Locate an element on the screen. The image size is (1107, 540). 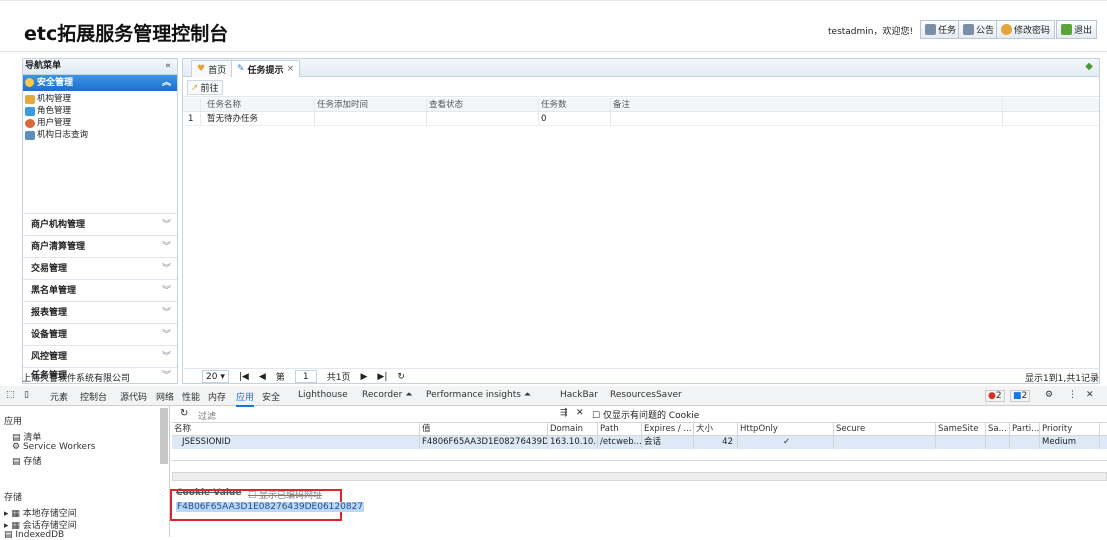
log-icon is located at coordinates (30, 135).